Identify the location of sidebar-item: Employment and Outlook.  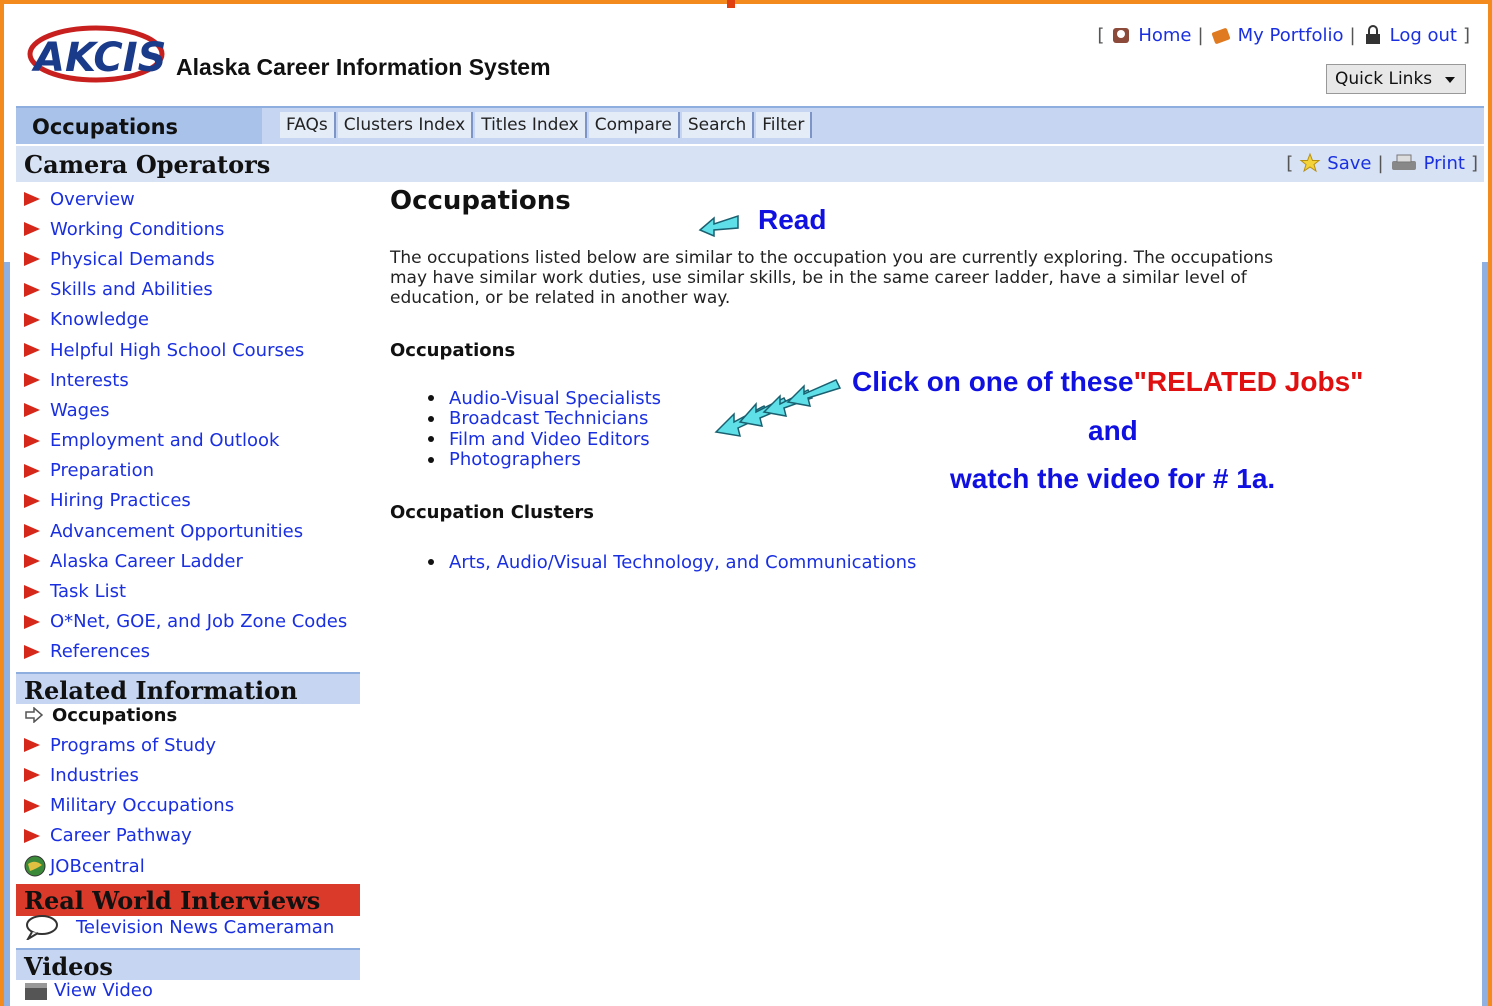
(194, 441).